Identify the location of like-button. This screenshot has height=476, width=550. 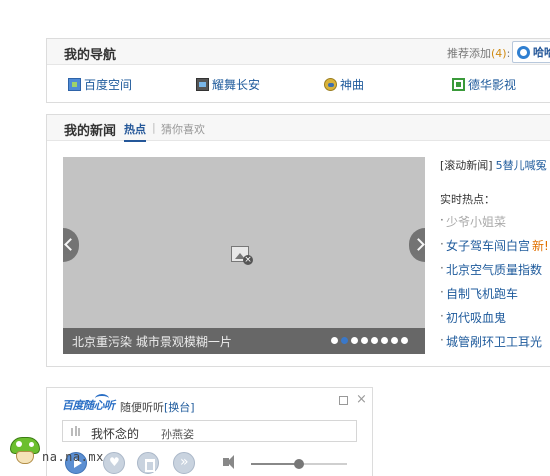
(114, 463).